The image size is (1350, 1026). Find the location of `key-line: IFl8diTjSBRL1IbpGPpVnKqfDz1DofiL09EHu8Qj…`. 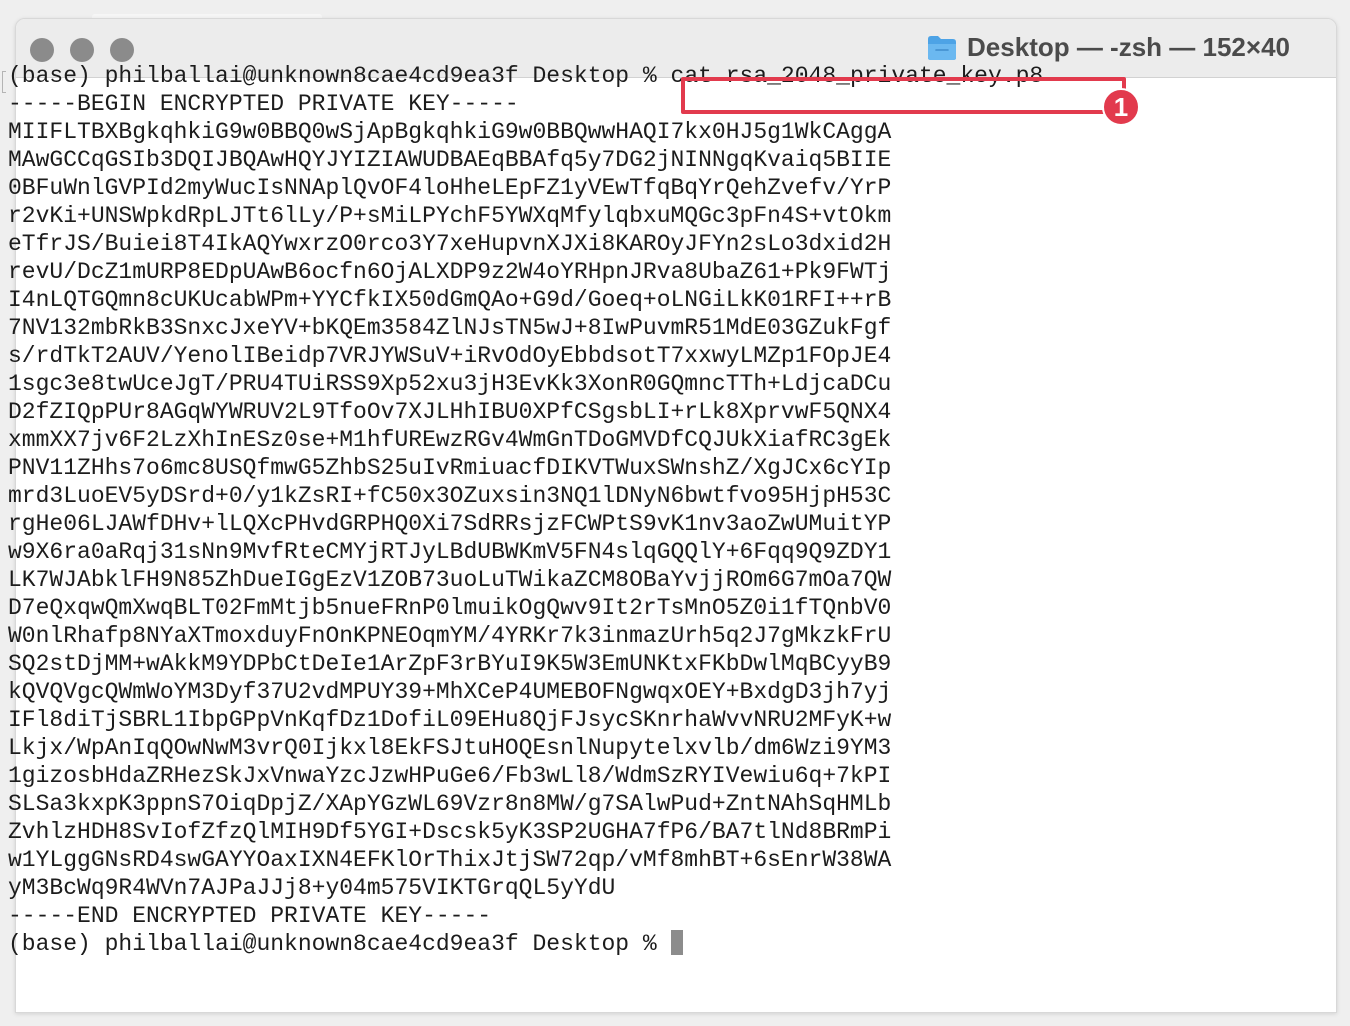

key-line: IFl8diTjSBRL1IbpGPpVnKqfDz1DofiL09EHu8Qj… is located at coordinates (450, 720).